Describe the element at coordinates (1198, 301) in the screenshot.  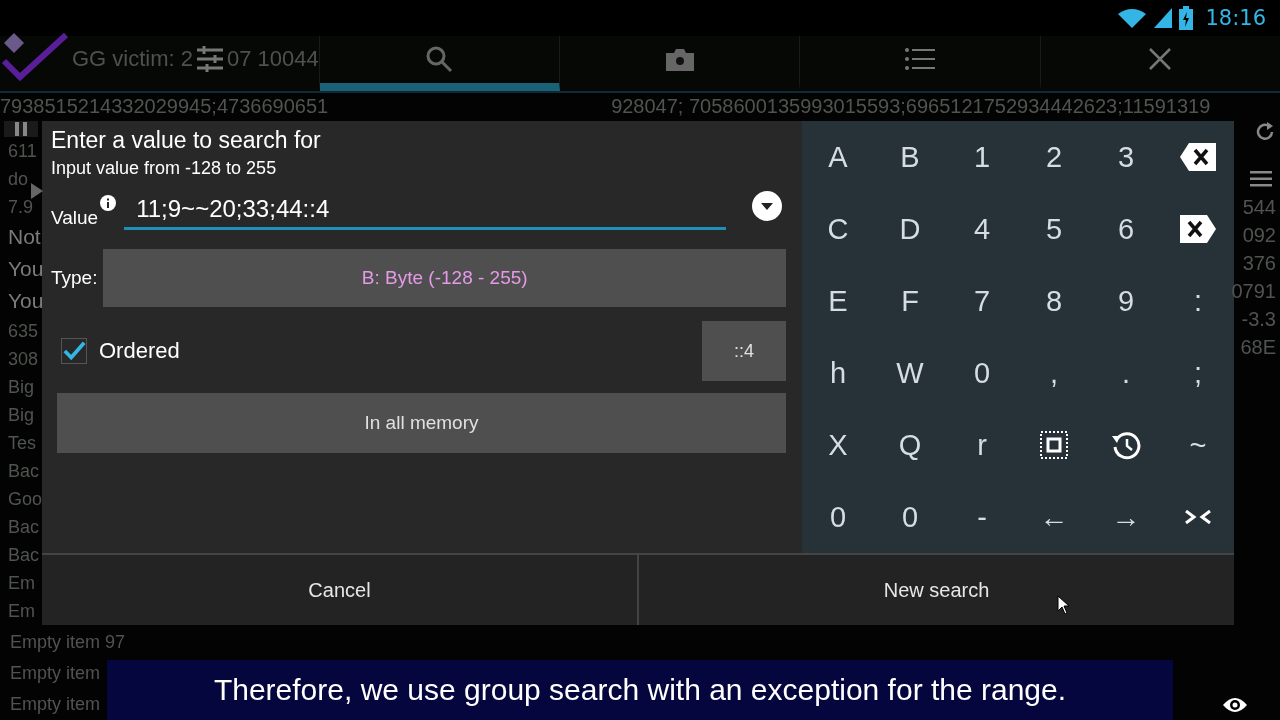
I see `key: :` at that location.